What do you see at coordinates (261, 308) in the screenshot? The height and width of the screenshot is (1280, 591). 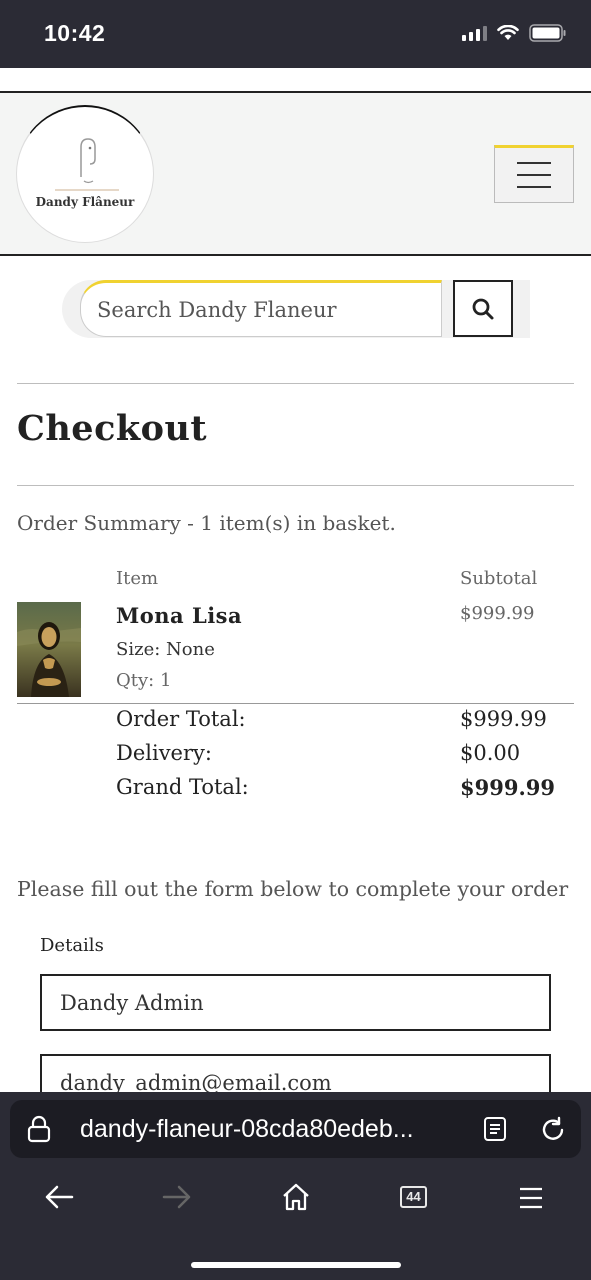 I see `search-input` at bounding box center [261, 308].